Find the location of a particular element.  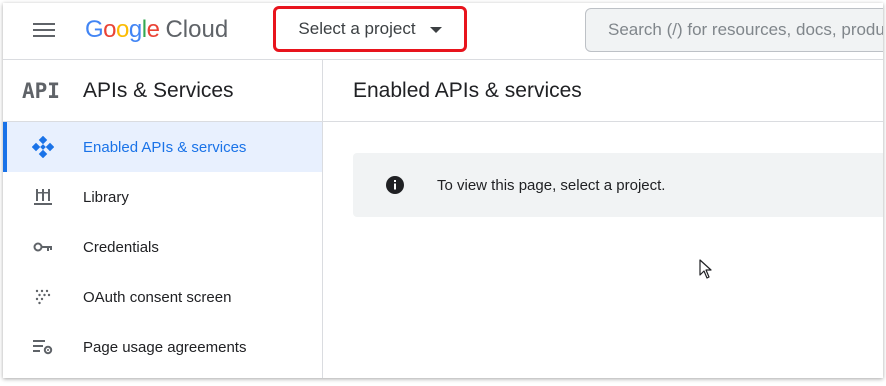

search-input is located at coordinates (744, 30).